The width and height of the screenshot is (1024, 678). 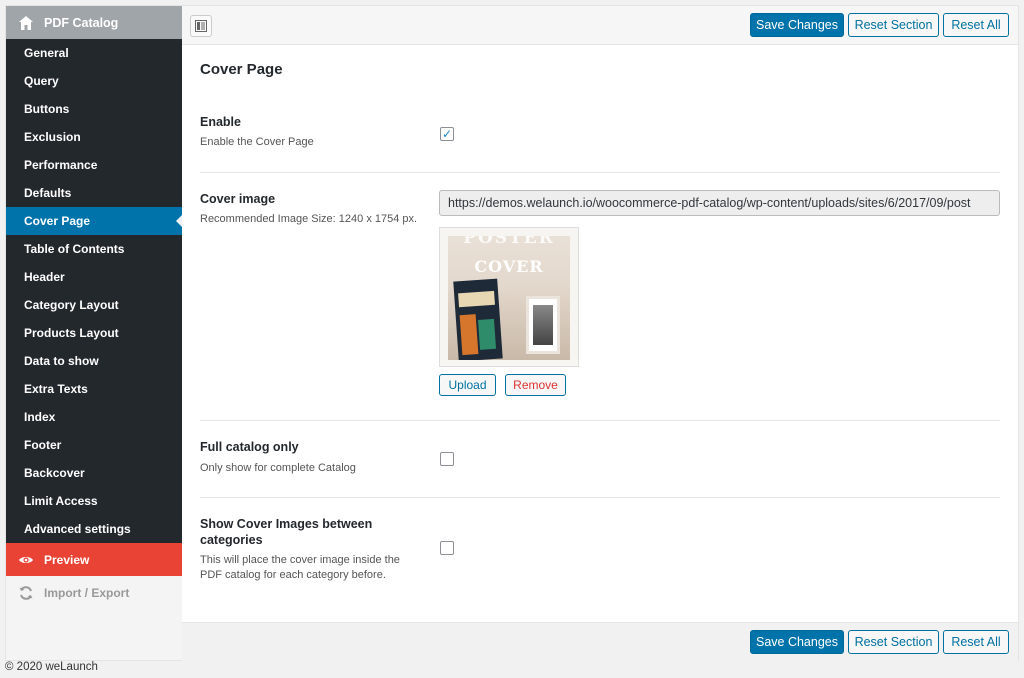 What do you see at coordinates (600, 641) in the screenshot?
I see `bottom-toolbar: Save Changes Reset Section Reset All` at bounding box center [600, 641].